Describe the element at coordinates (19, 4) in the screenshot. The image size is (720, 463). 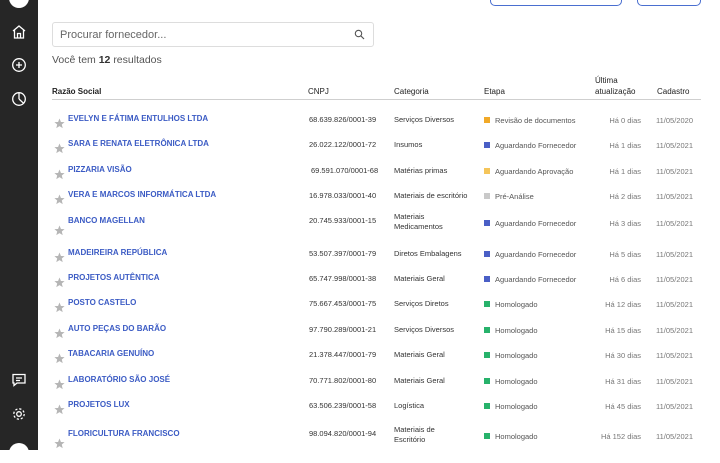
I see `profile-avatar` at that location.